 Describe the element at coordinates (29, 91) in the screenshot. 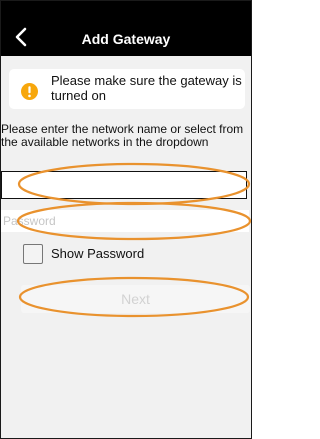

I see `info-icon` at that location.